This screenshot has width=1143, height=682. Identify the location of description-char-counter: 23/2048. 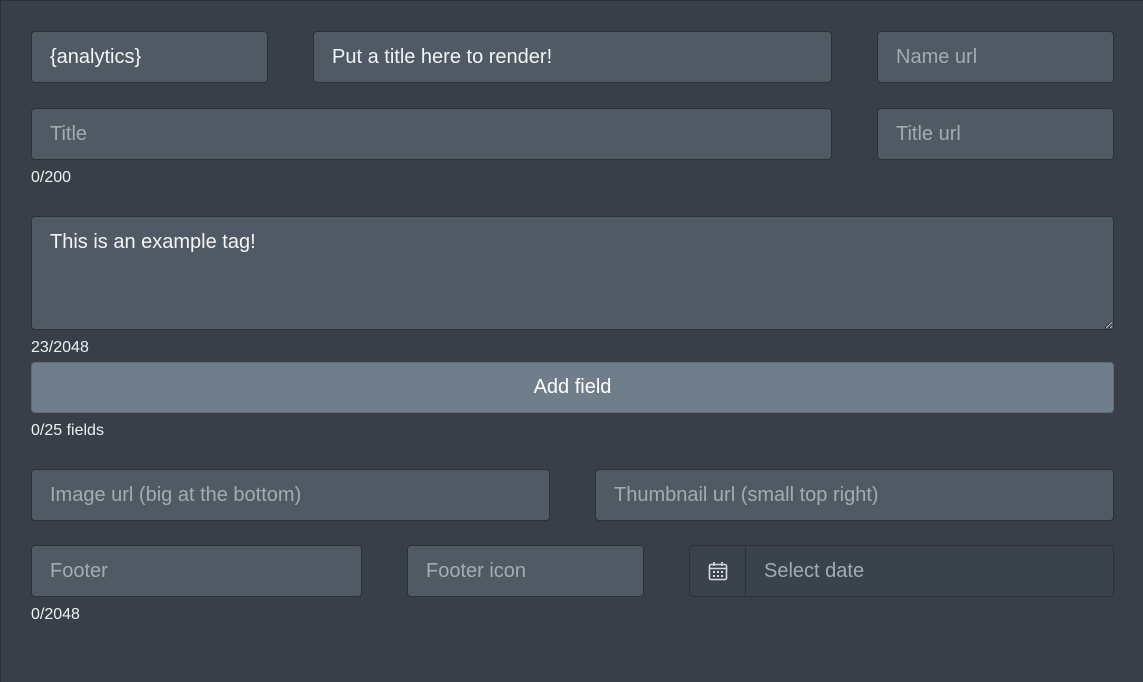
(60, 347).